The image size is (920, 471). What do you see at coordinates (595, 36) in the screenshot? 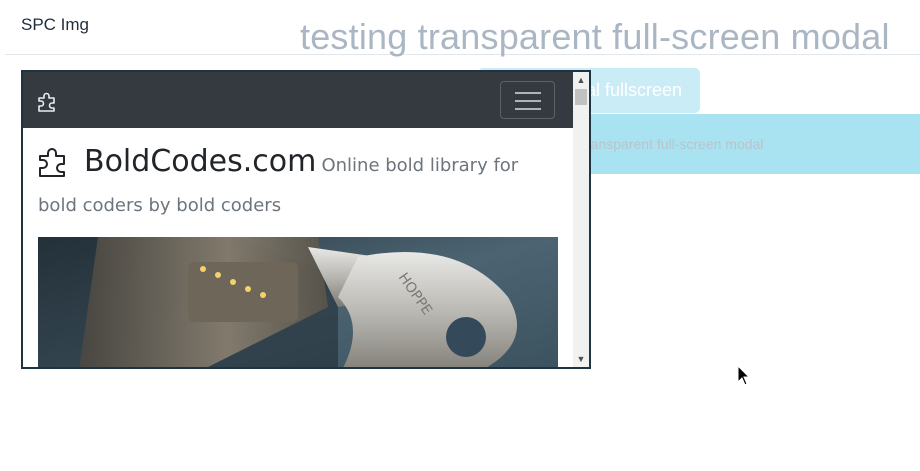
I see `page-title: testing transparent full-screen modal` at bounding box center [595, 36].